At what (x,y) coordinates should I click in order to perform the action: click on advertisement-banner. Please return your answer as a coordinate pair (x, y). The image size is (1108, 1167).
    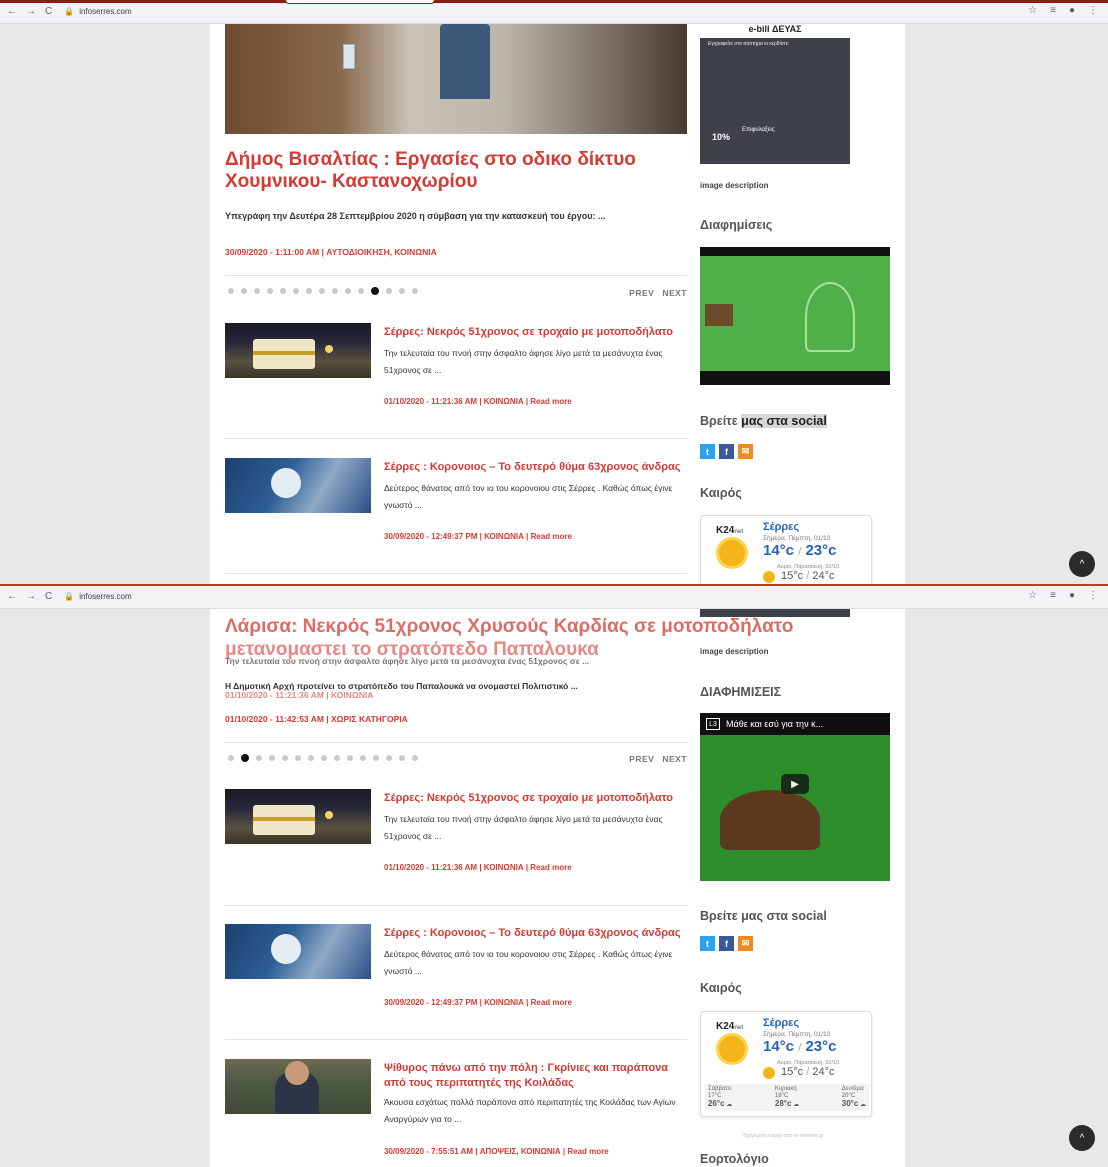
    Looking at the image, I should click on (795, 316).